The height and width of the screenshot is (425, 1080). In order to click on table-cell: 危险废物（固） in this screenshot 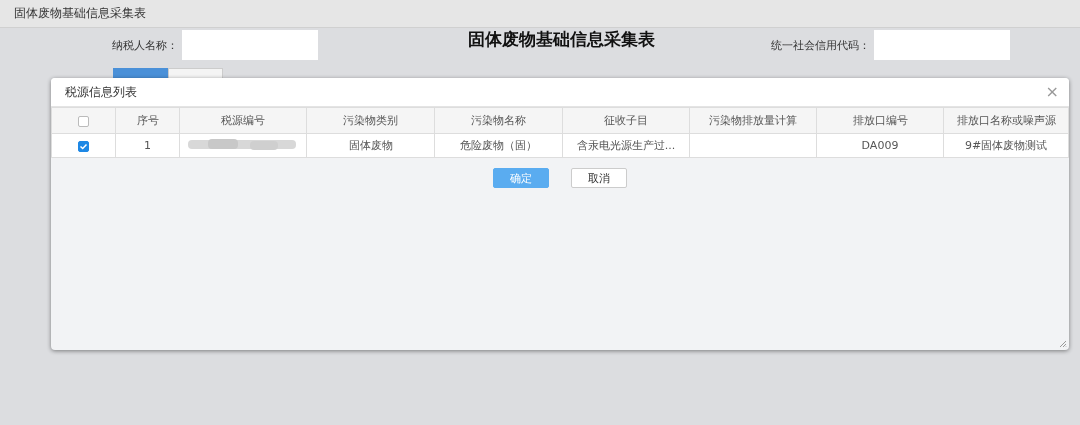, I will do `click(498, 145)`.